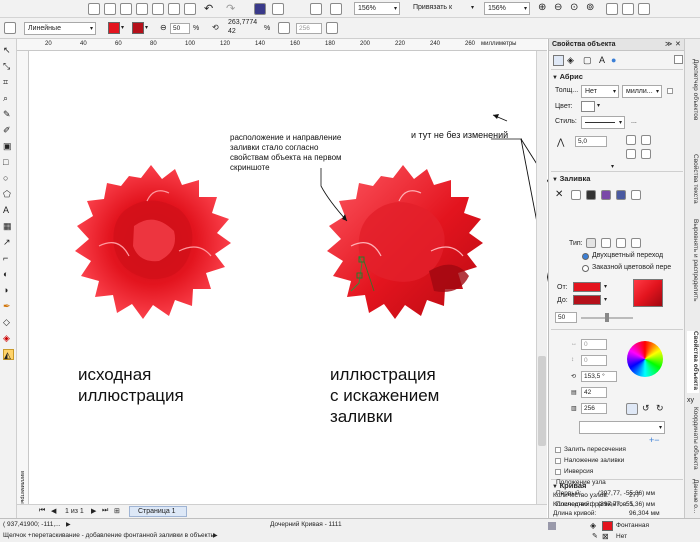 Image resolution: width=700 pixels, height=542 pixels. I want to click on dimension-tool-icon: ↗, so click(8, 242).